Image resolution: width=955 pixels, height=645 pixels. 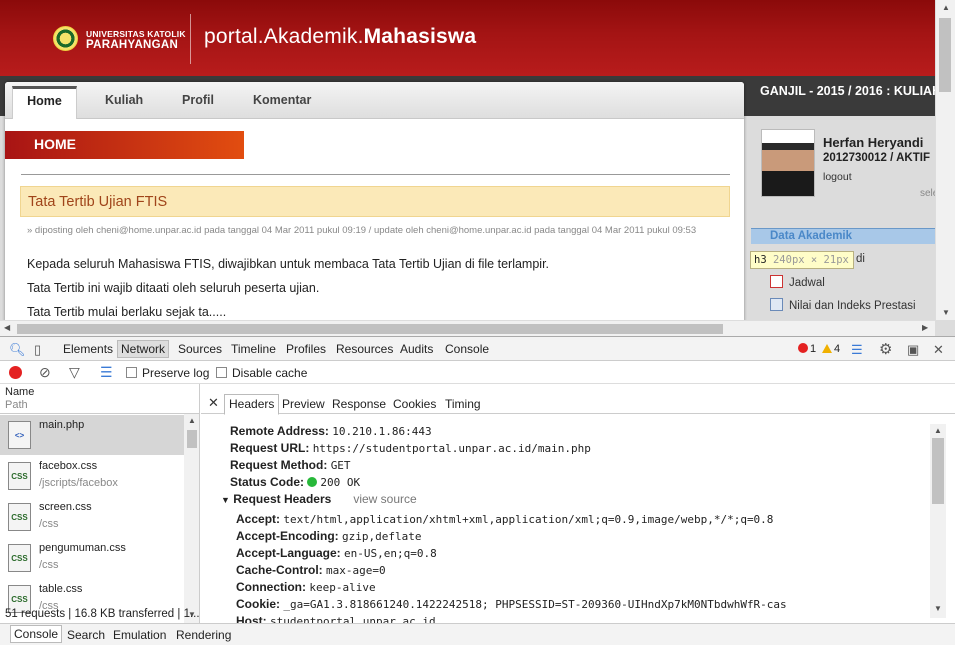 I want to click on tab-response: Response, so click(x=359, y=404).